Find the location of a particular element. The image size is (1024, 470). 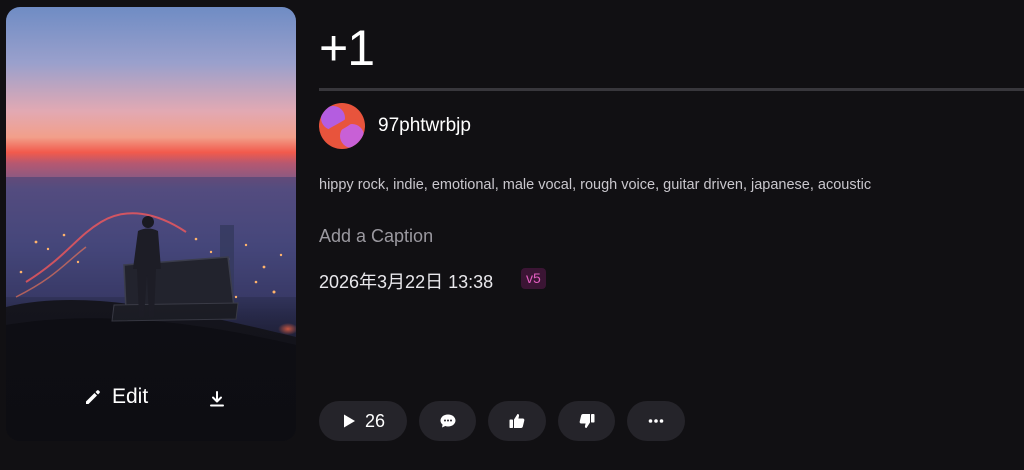

thumbs-up-icon is located at coordinates (517, 421).